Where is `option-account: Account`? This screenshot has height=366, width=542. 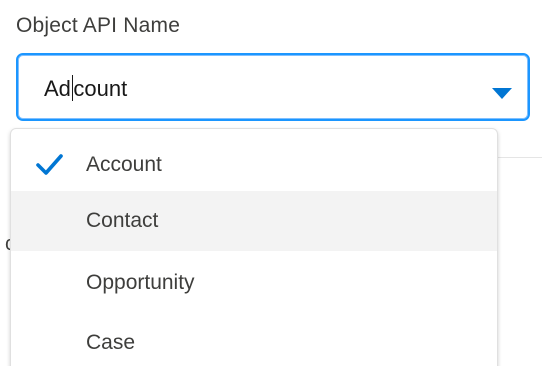
option-account: Account is located at coordinates (254, 165).